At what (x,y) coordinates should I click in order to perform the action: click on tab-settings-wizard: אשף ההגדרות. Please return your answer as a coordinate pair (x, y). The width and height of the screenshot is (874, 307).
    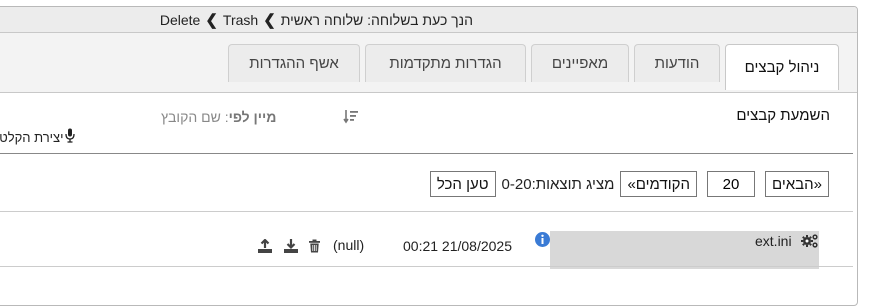
    Looking at the image, I should click on (294, 63).